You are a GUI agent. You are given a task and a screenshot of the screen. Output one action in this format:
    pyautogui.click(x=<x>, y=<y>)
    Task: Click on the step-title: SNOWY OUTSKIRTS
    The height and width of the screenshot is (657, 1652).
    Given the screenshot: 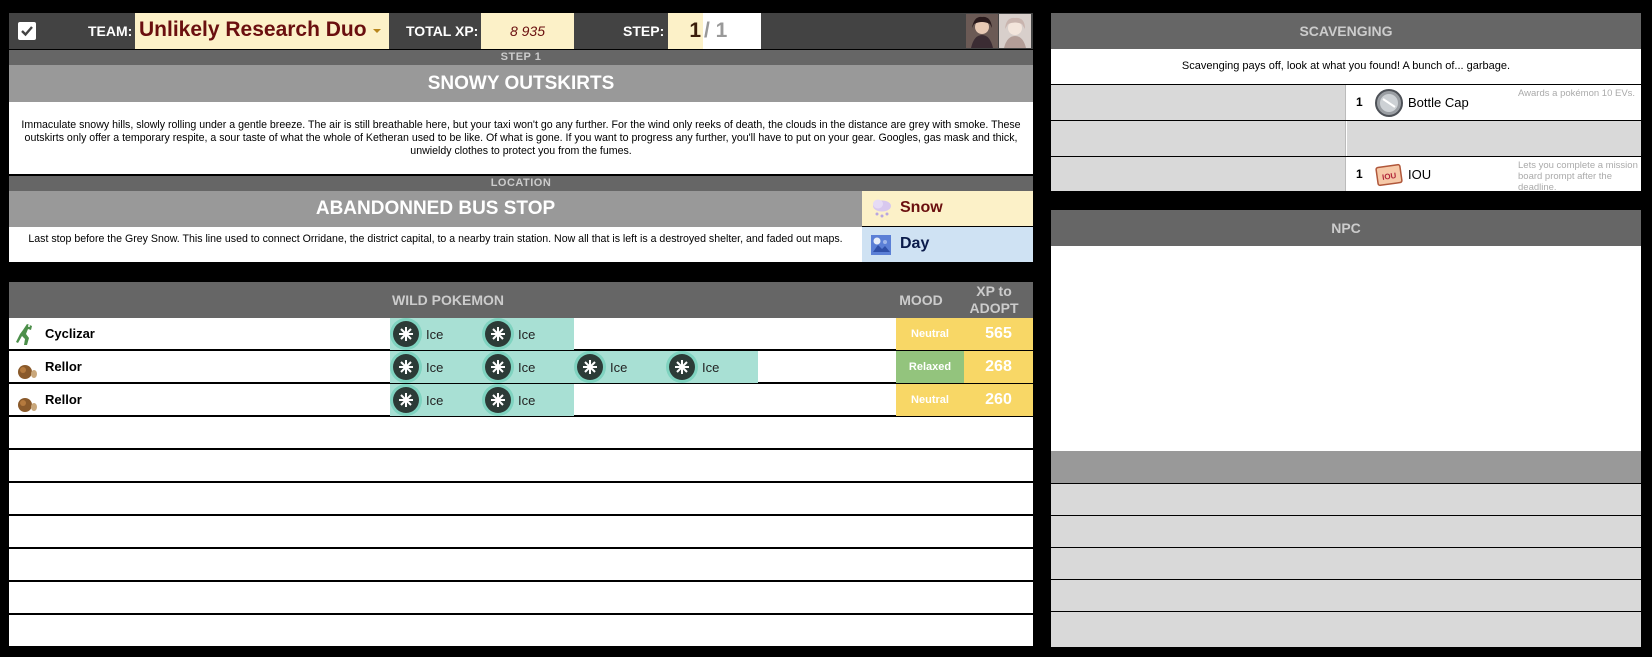 What is the action you would take?
    pyautogui.click(x=521, y=83)
    